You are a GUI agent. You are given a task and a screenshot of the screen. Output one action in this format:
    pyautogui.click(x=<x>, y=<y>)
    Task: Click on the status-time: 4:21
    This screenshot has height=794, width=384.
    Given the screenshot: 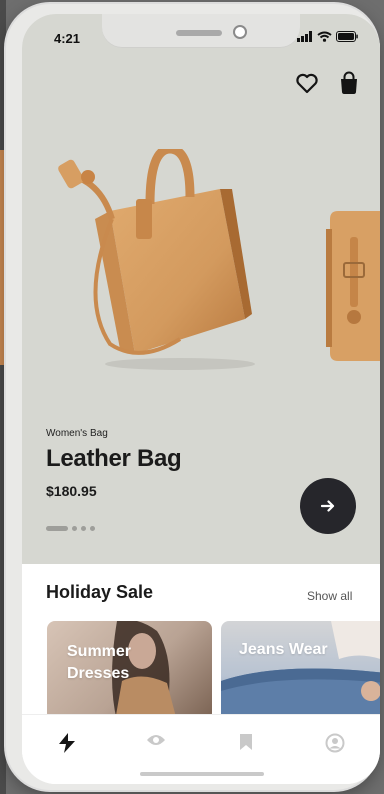 What is the action you would take?
    pyautogui.click(x=67, y=38)
    